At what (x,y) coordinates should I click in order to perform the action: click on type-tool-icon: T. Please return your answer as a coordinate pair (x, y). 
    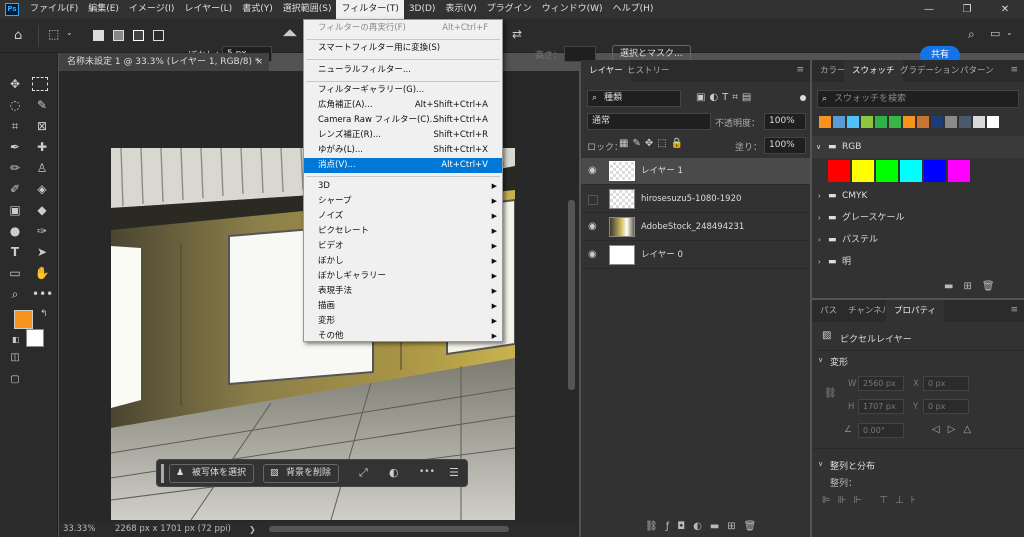
    Looking at the image, I should click on (15, 252).